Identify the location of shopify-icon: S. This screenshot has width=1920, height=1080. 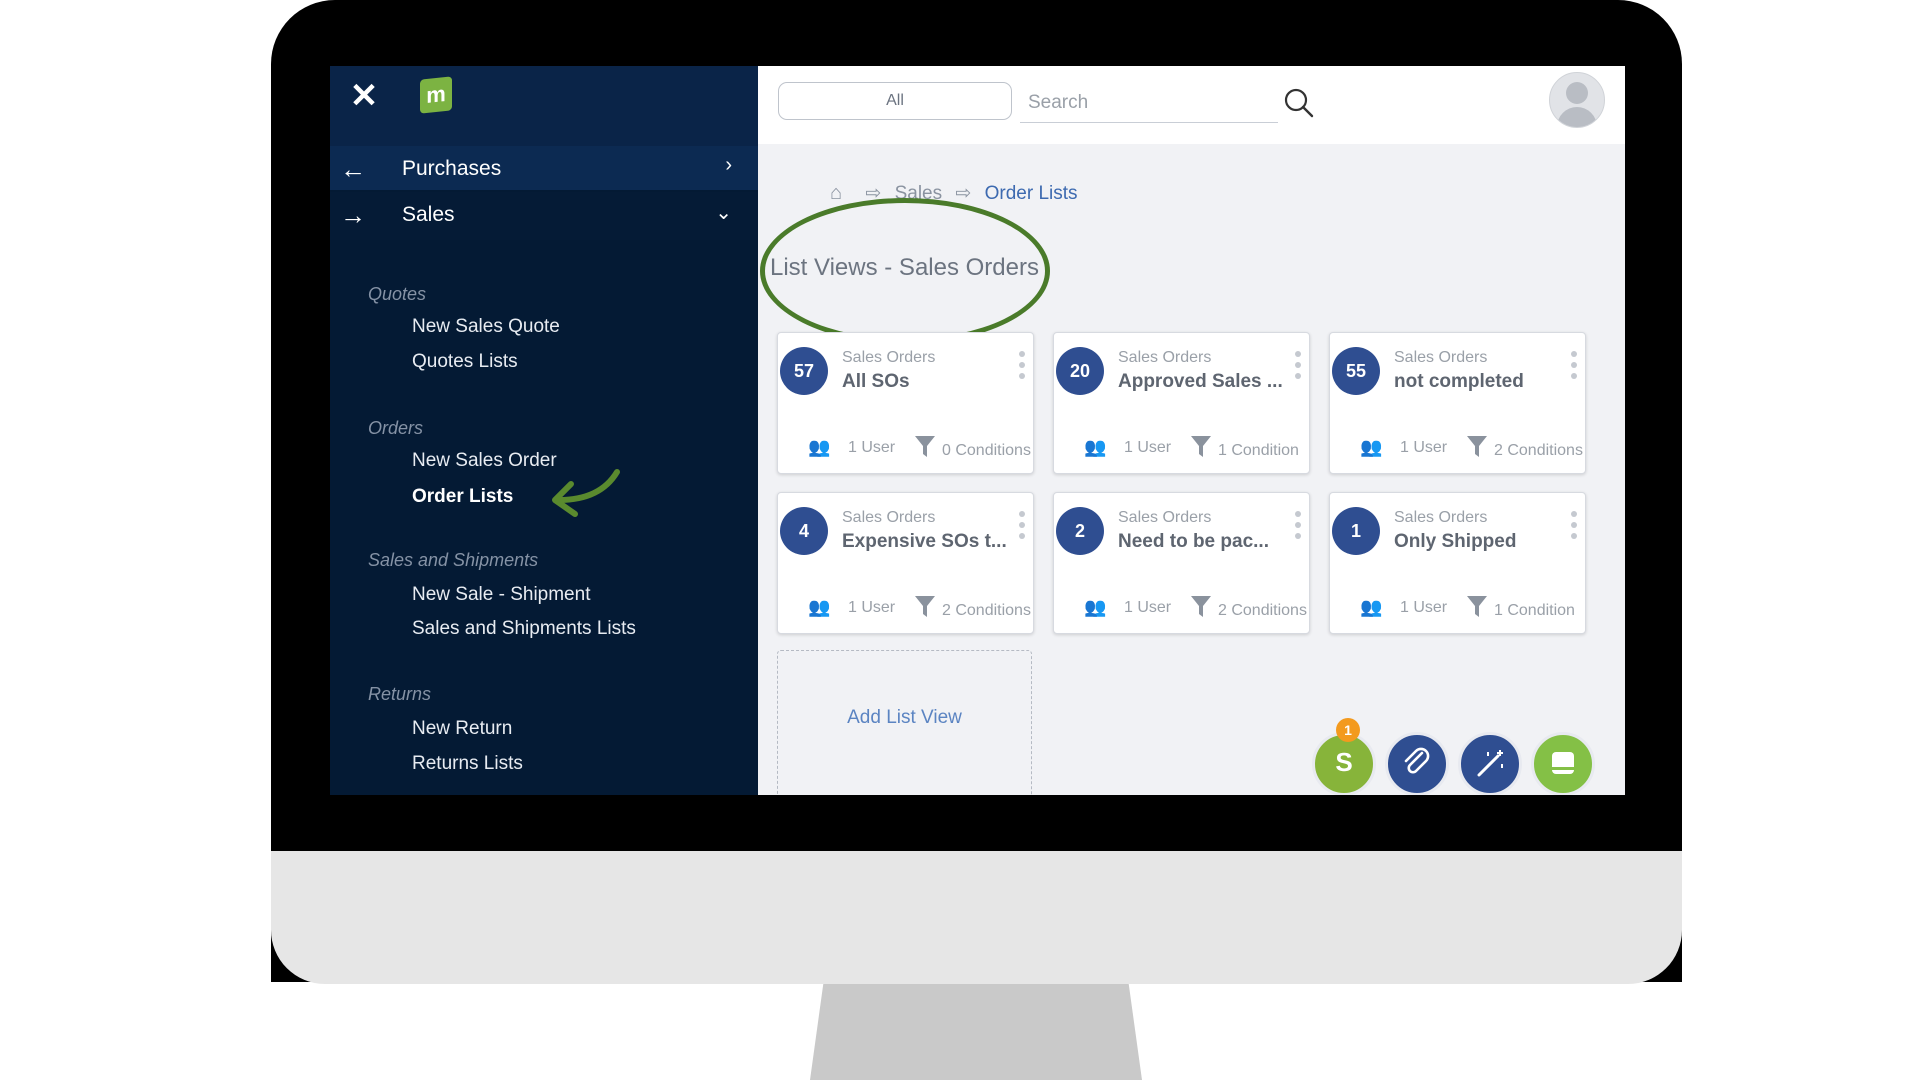
(1344, 762).